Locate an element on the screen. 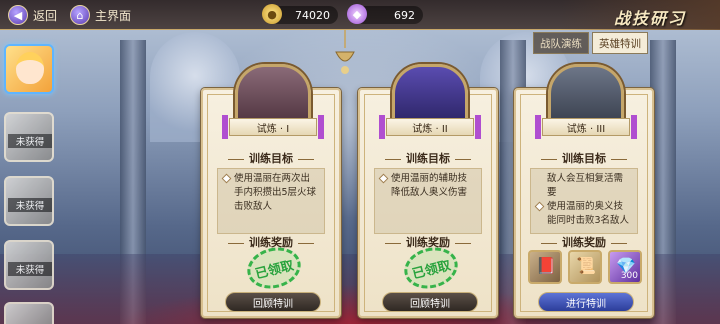 The width and height of the screenshot is (720, 324). gem-icon: 💎 is located at coordinates (626, 265).